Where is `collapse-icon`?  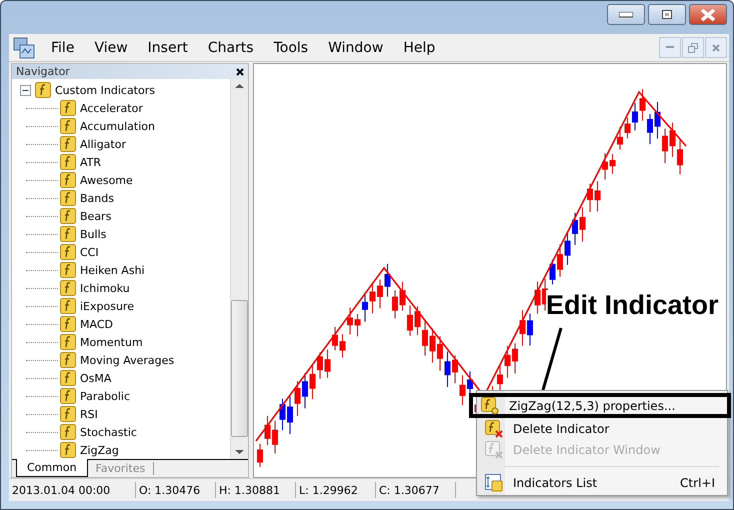 collapse-icon is located at coordinates (25, 90).